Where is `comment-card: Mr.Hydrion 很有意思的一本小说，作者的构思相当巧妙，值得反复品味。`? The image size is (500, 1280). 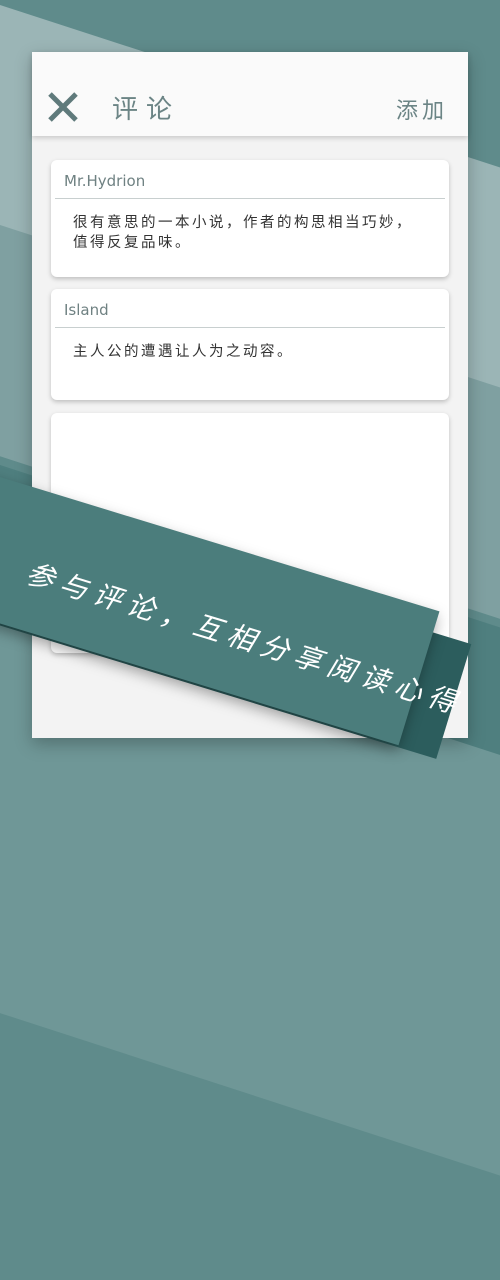 comment-card: Mr.Hydrion 很有意思的一本小说，作者的构思相当巧妙，值得反复品味。 is located at coordinates (250, 218).